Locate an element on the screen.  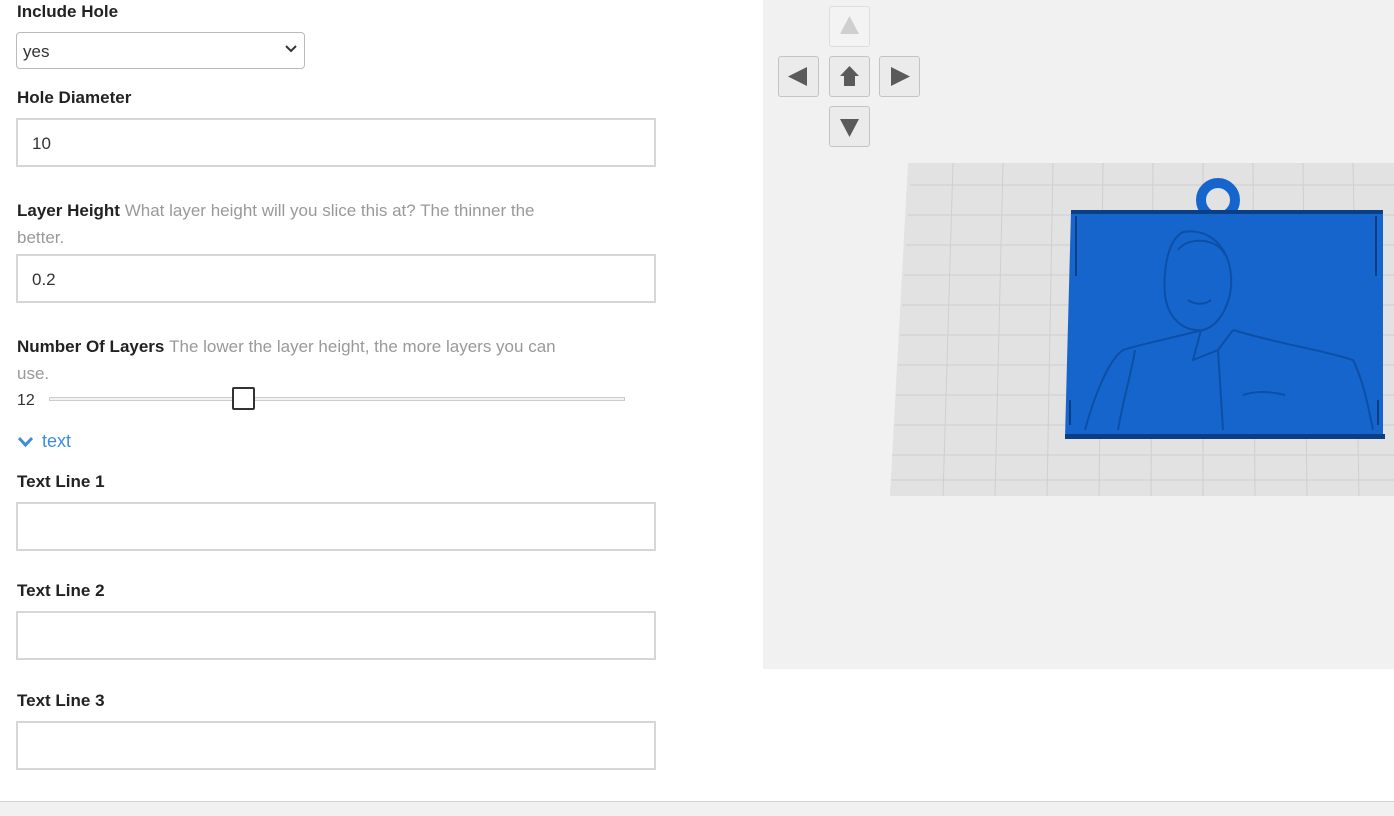
arrow-up-icon is located at coordinates (849, 25).